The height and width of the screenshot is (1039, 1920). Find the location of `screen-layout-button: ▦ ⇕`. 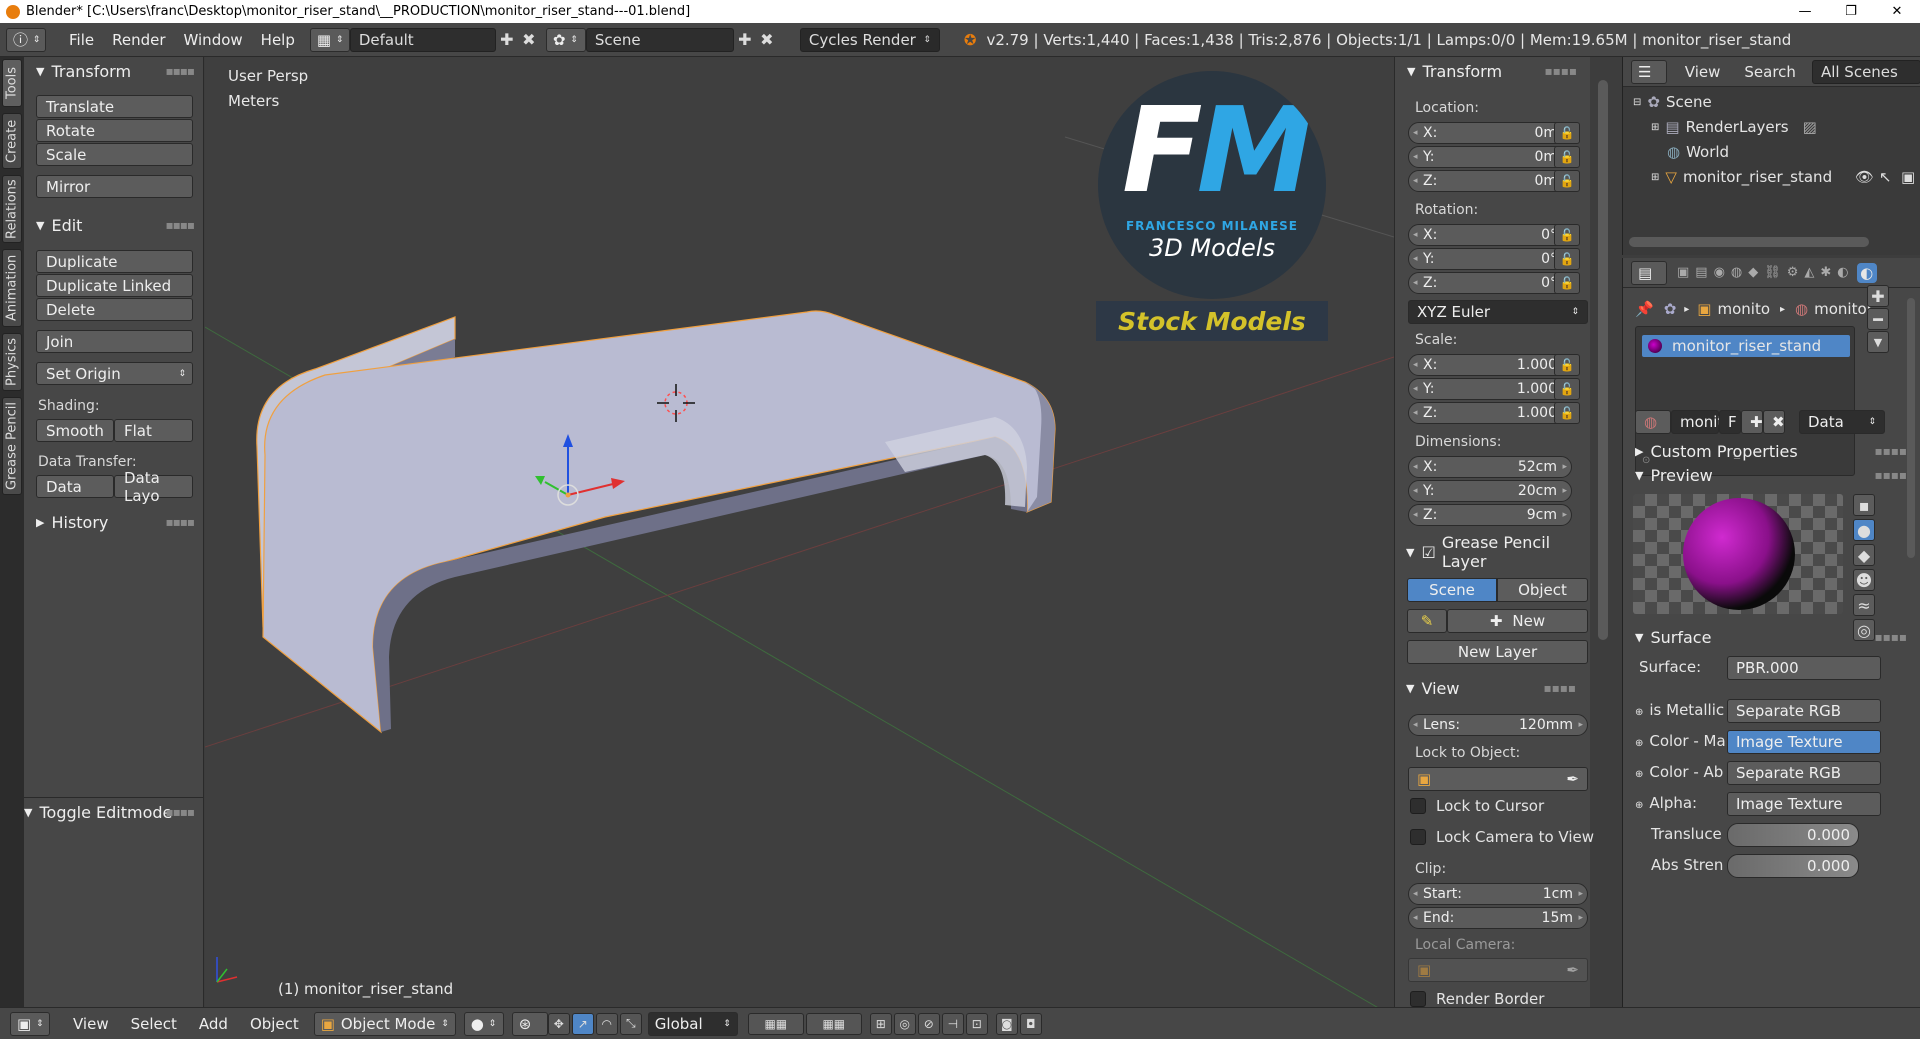

screen-layout-button: ▦ ⇕ is located at coordinates (329, 39).